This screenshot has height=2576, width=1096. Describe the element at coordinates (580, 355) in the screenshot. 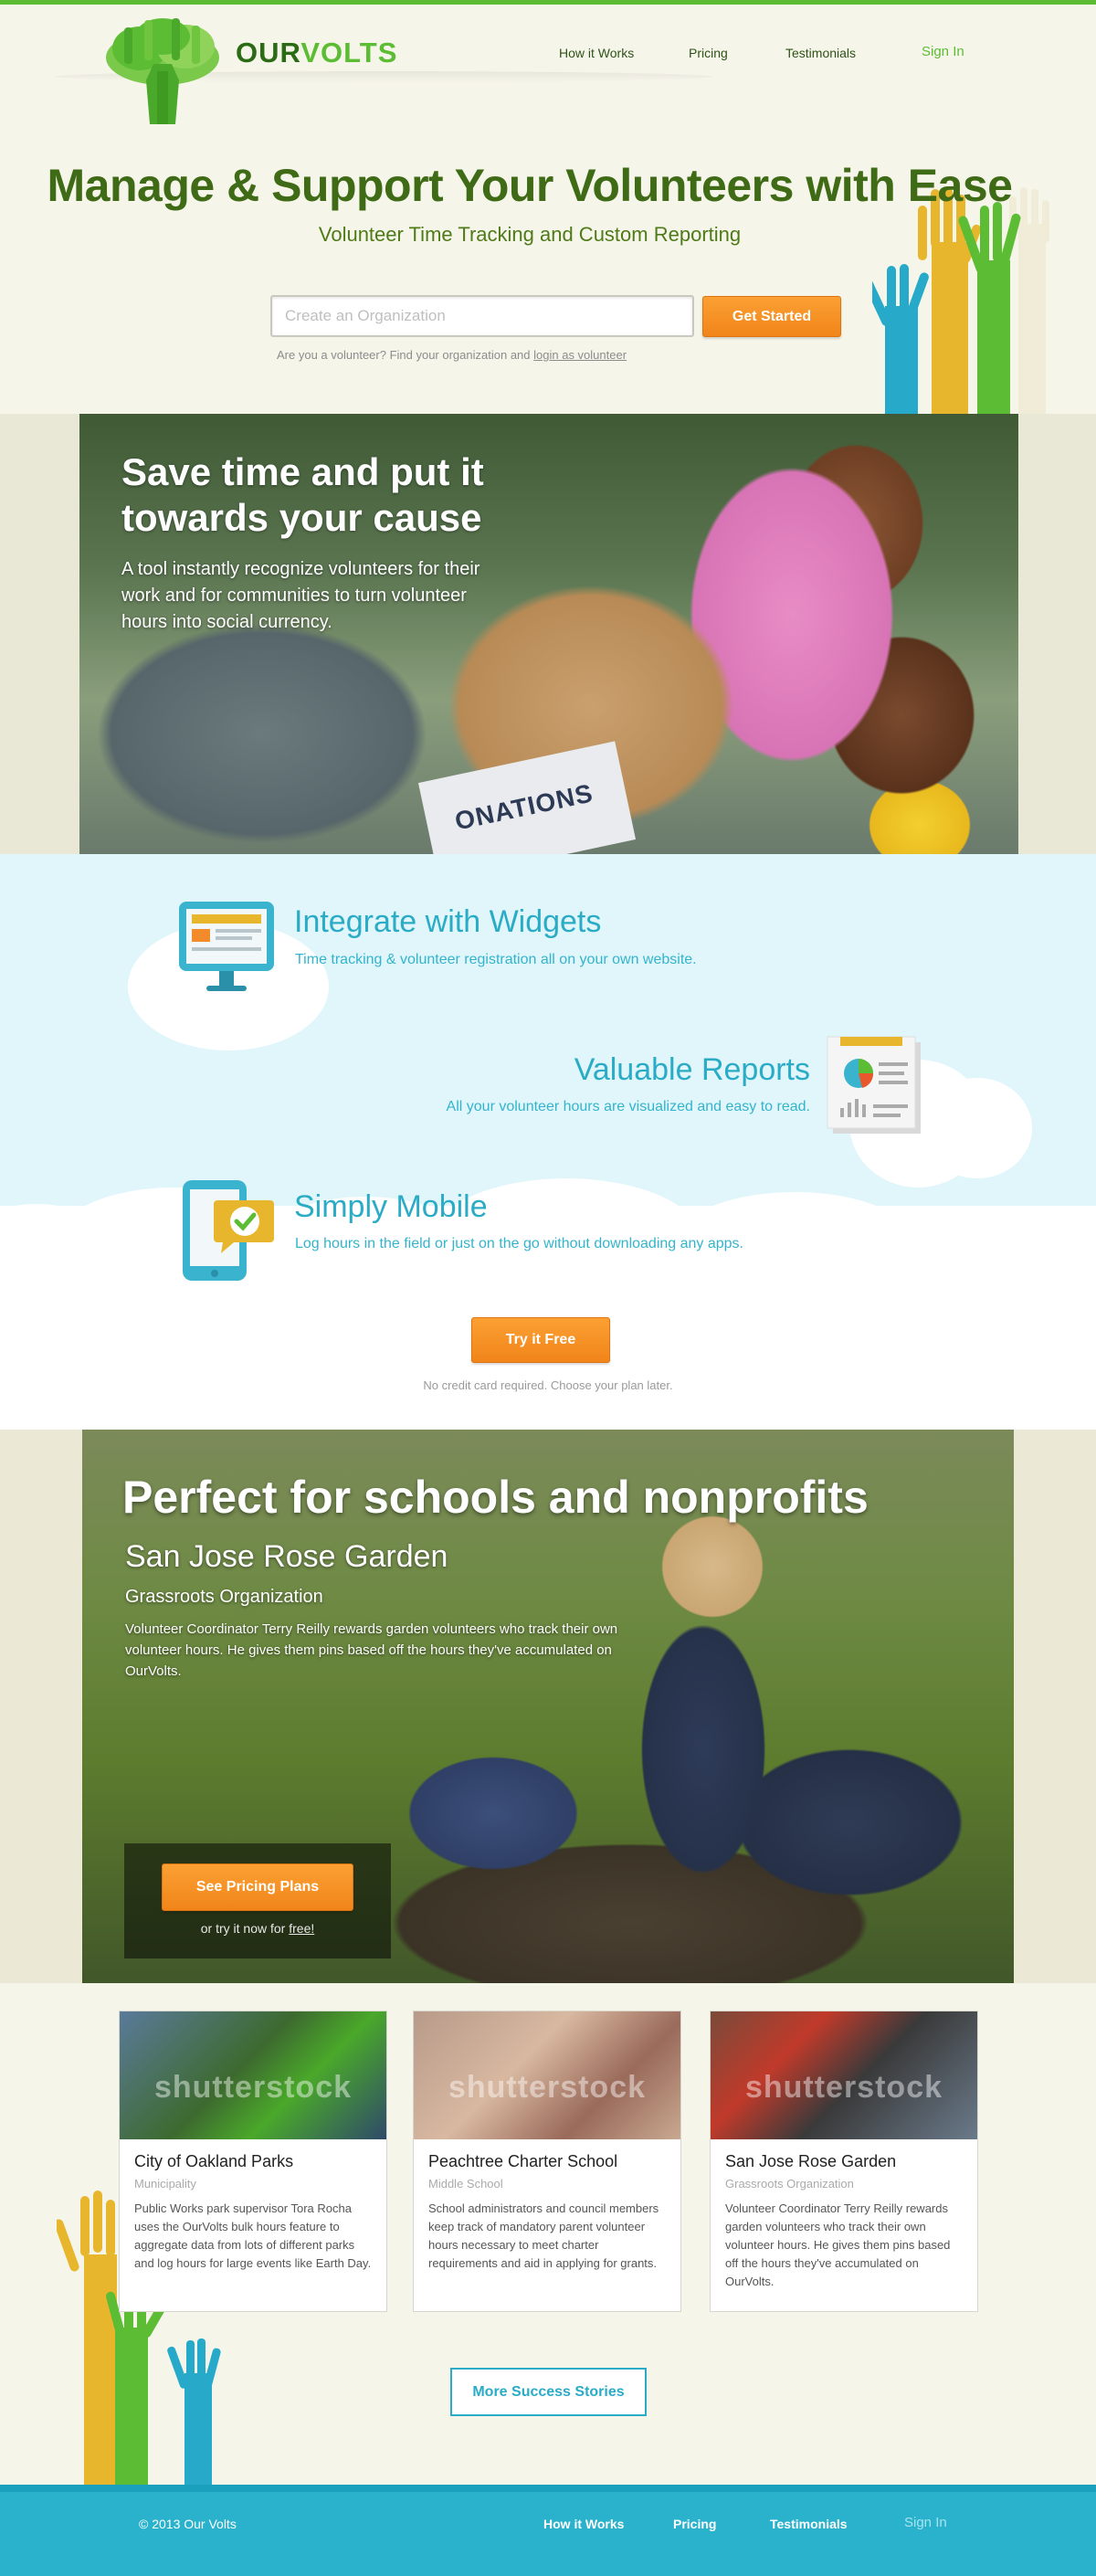

I see `login-as-volunteer-link: login as volunteer` at that location.